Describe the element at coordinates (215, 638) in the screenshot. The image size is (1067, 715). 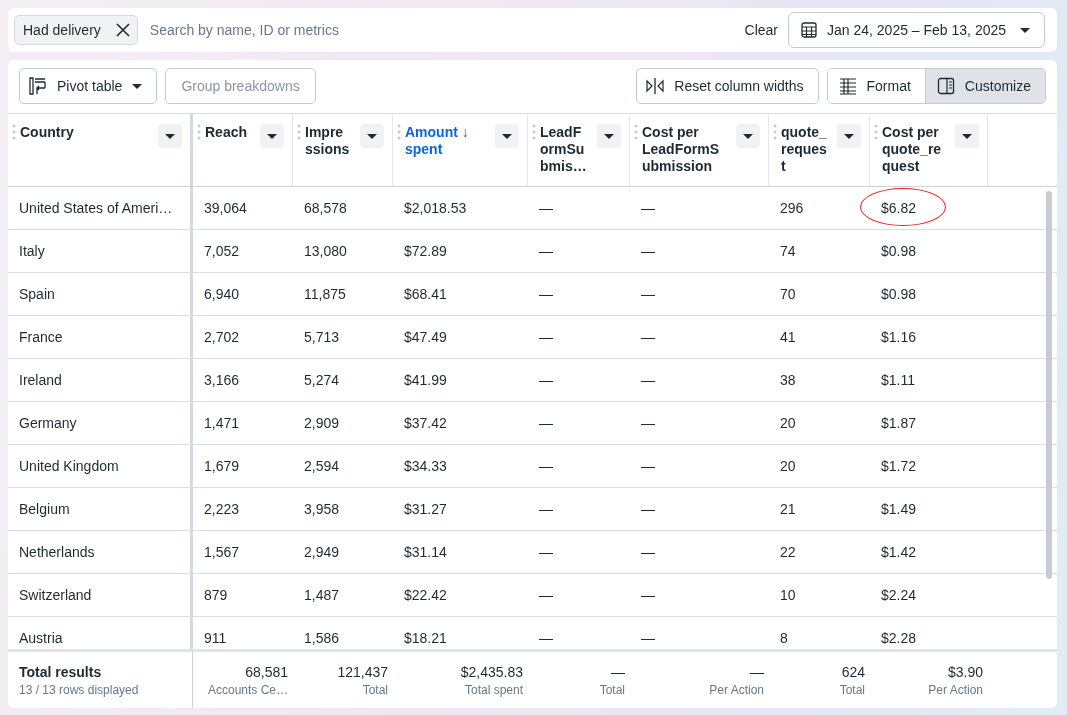
I see `table-cell: 911` at that location.